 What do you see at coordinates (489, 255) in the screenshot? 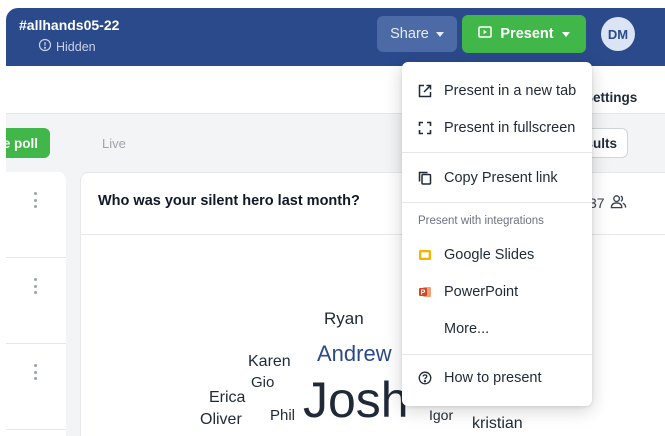
I see `menu-item-label: Google Slides` at bounding box center [489, 255].